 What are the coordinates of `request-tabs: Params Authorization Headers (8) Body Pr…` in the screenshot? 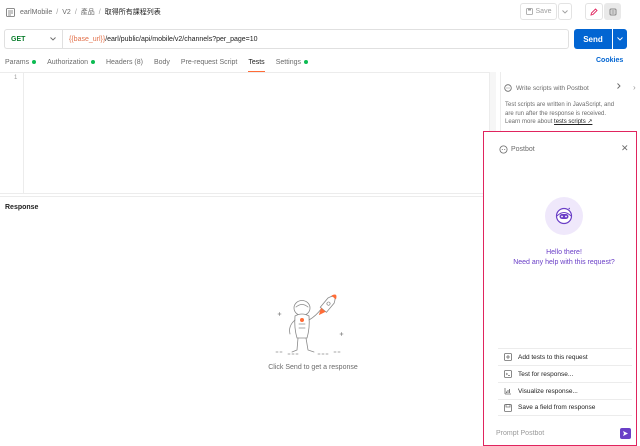 It's located at (162, 63).